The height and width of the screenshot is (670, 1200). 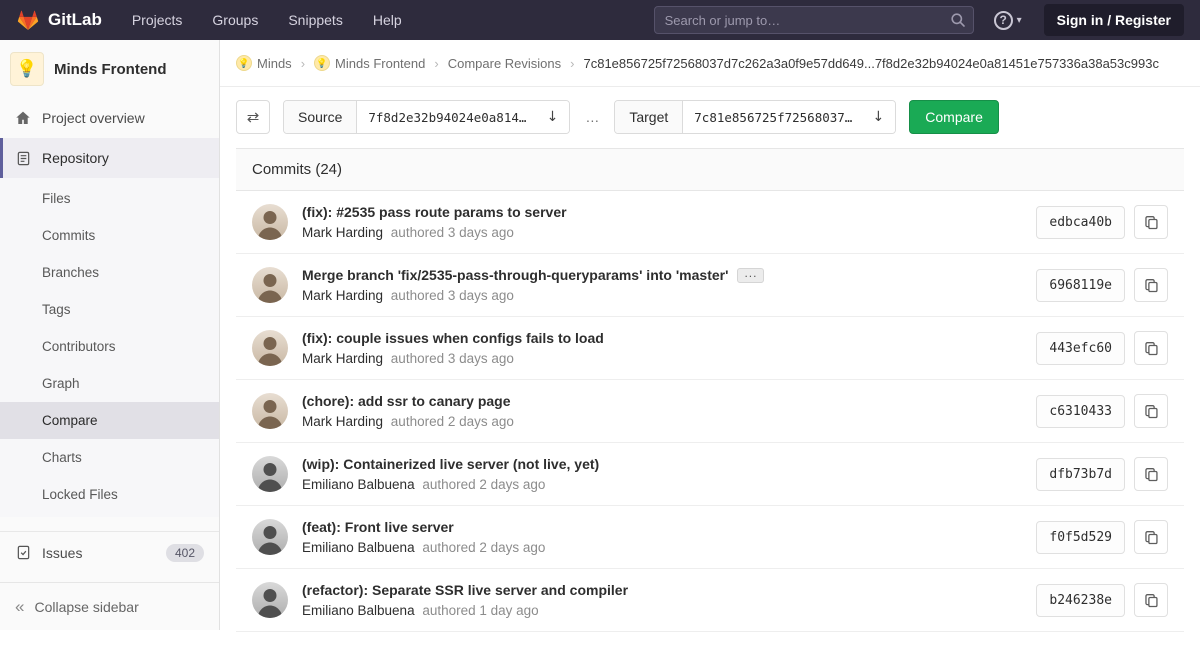 I want to click on commit-title-link: (chore): add ssr to canary page, so click(x=406, y=401).